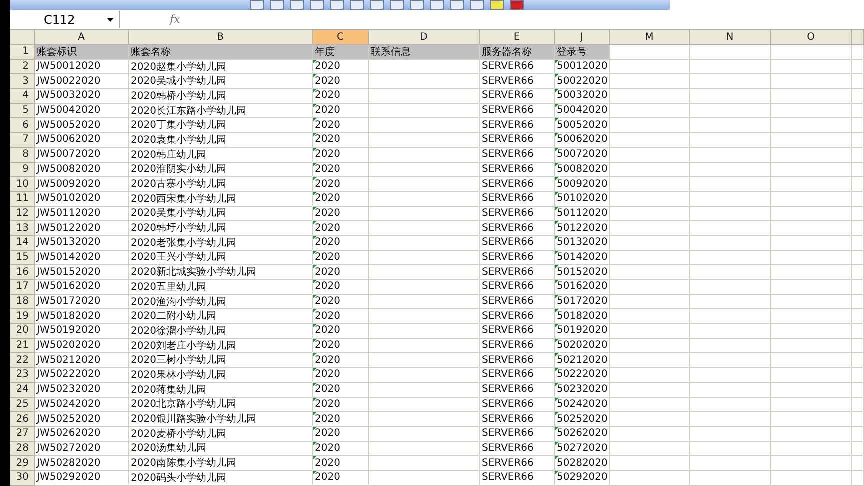 This screenshot has width=864, height=486. Describe the element at coordinates (221, 360) in the screenshot. I see `table-cell: 2020三树小学幼儿园` at that location.